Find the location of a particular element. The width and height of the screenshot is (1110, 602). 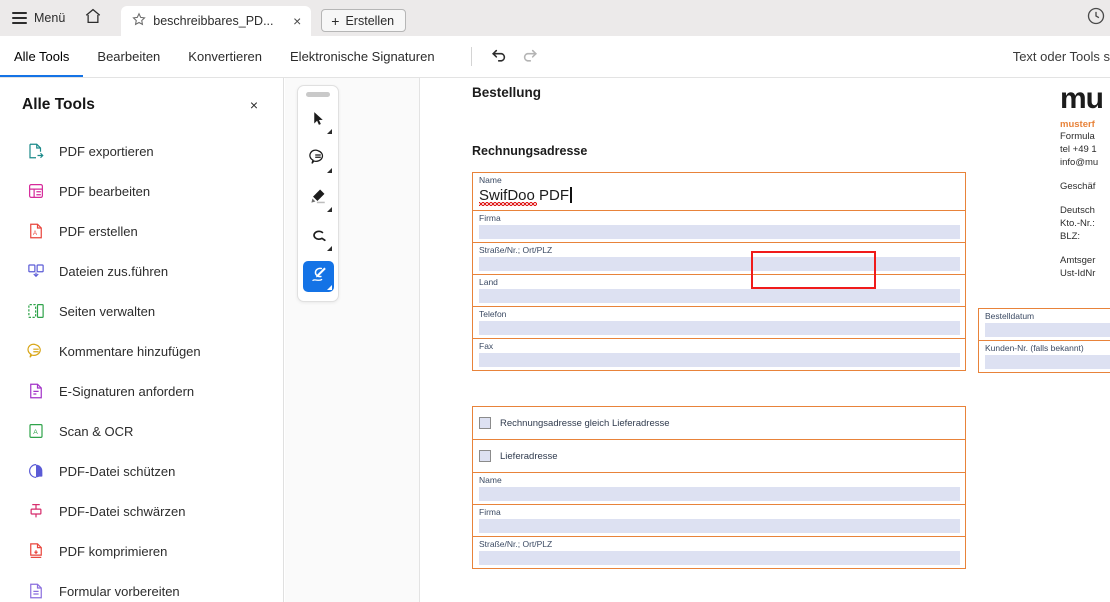

drag-handle-icon is located at coordinates (318, 94).